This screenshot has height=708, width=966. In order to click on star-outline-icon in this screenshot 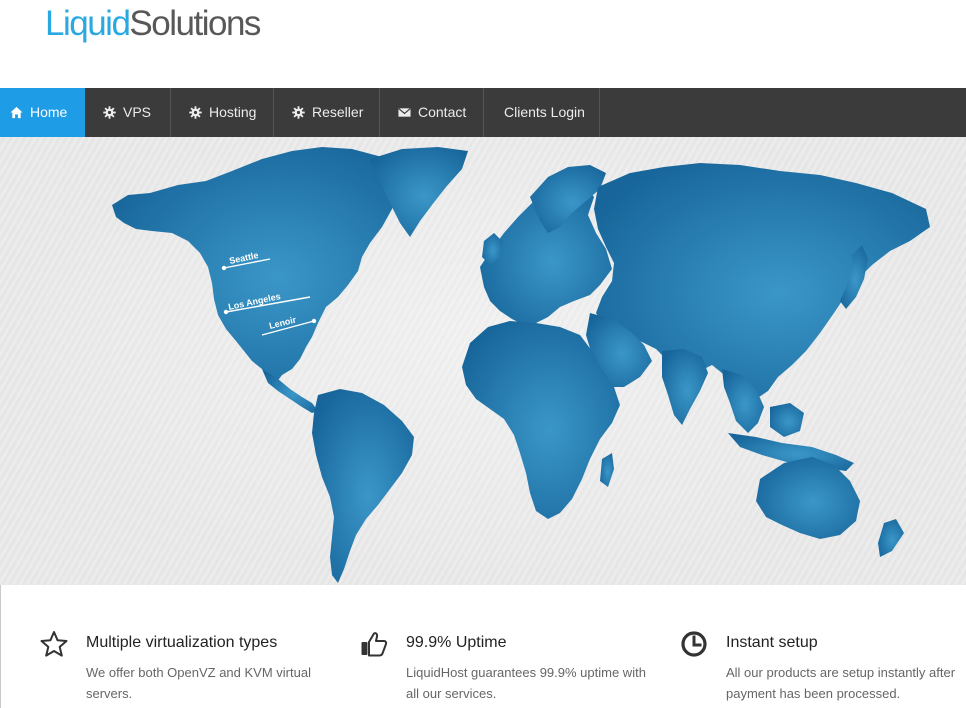, I will do `click(54, 644)`.